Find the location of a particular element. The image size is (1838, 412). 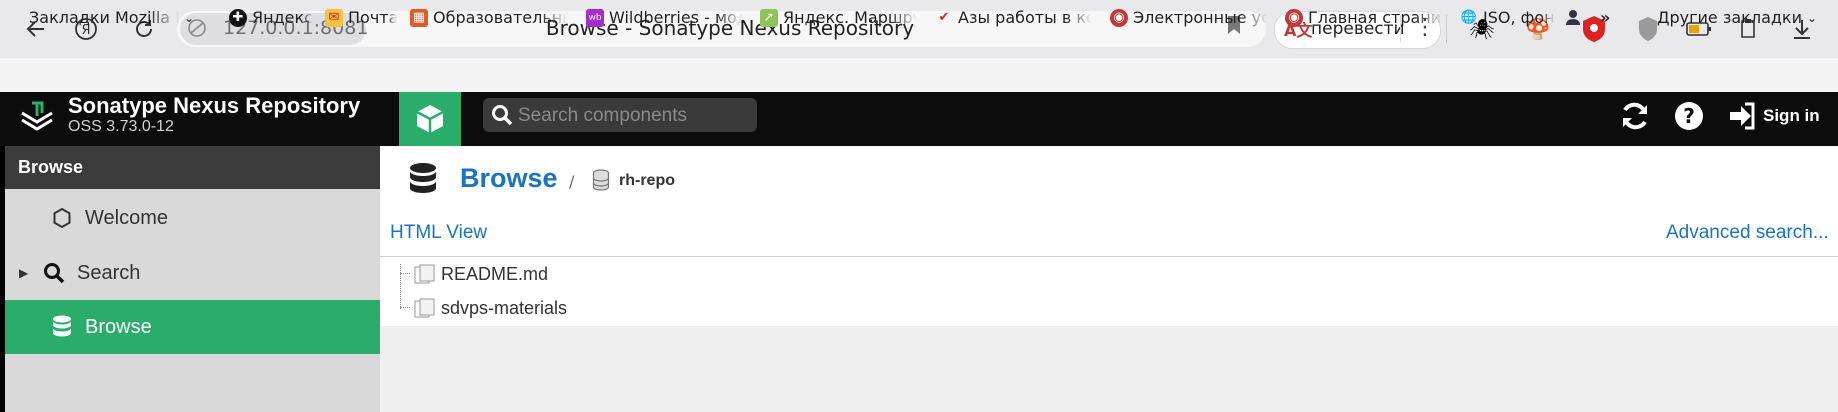

mail-icon: ✉ is located at coordinates (334, 17).